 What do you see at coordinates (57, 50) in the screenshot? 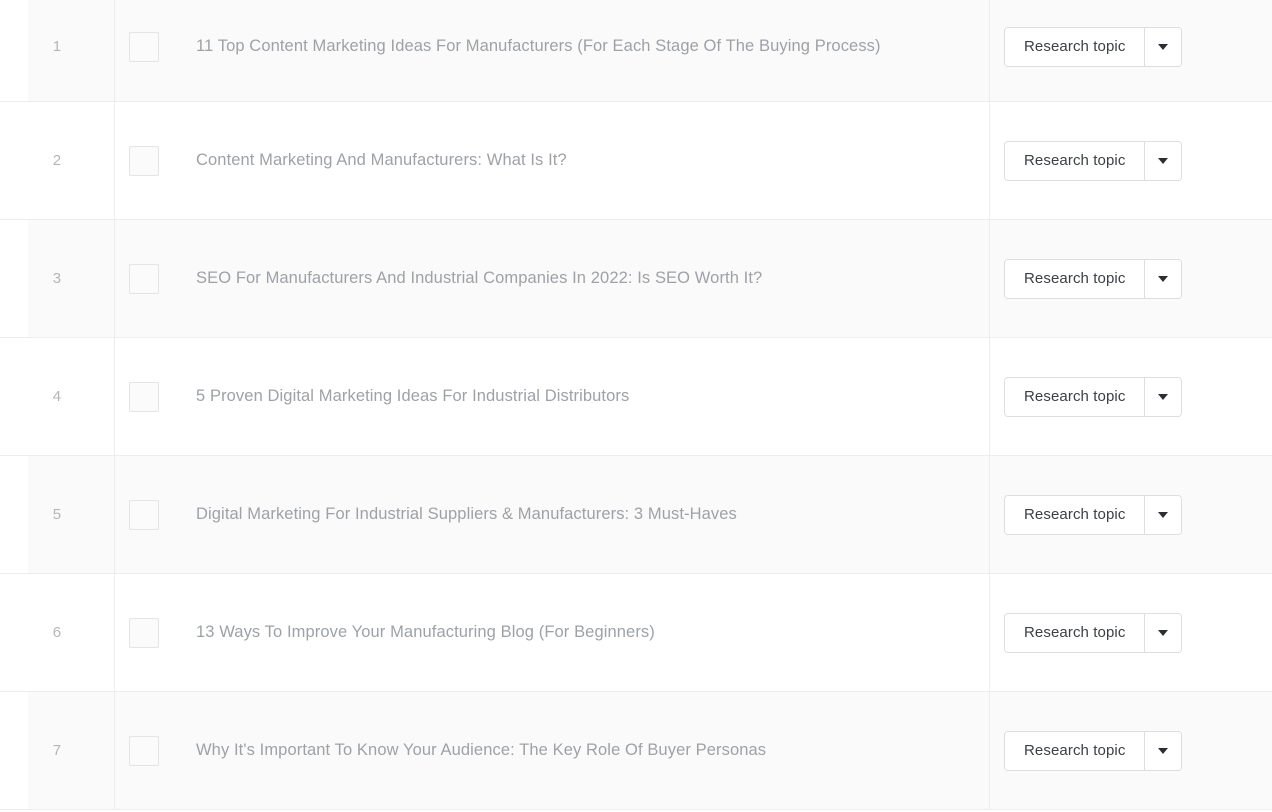
I see `row-index: 1` at bounding box center [57, 50].